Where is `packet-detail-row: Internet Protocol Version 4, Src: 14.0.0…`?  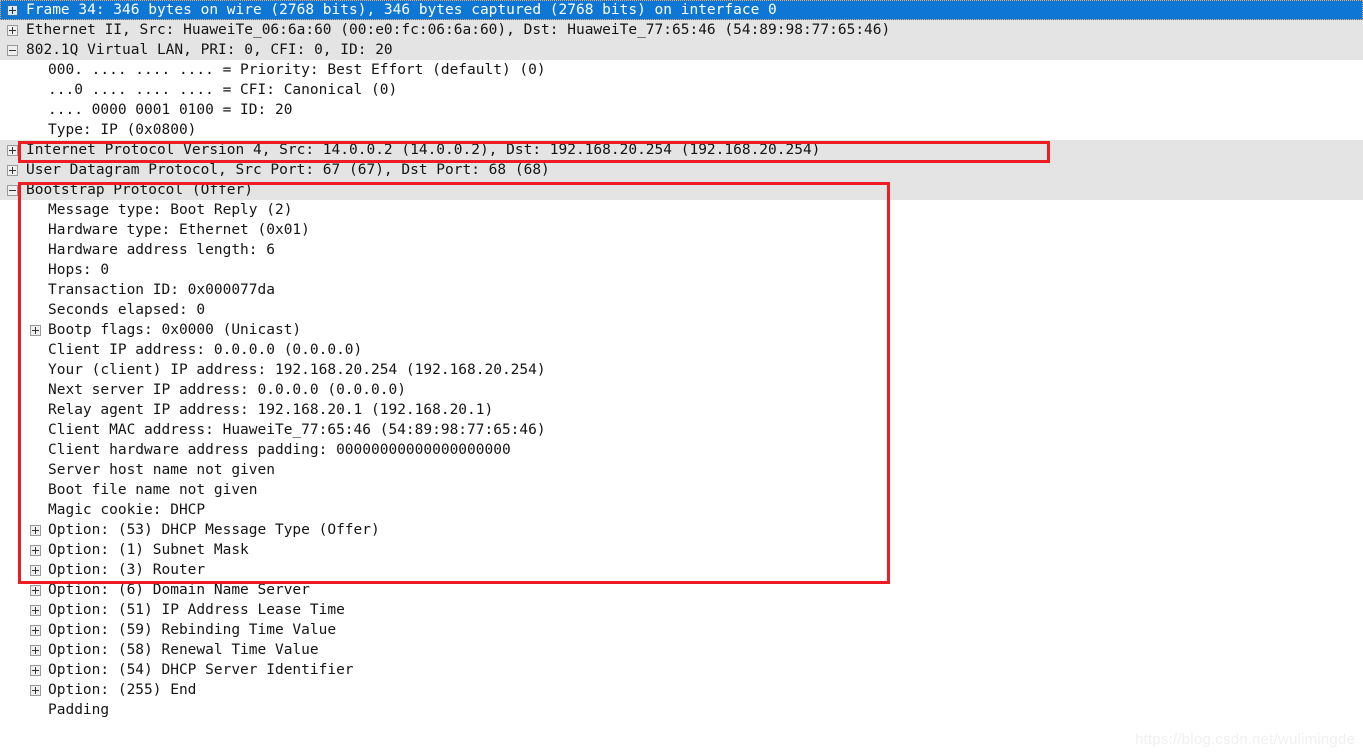
packet-detail-row: Internet Protocol Version 4, Src: 14.0.0… is located at coordinates (681, 150).